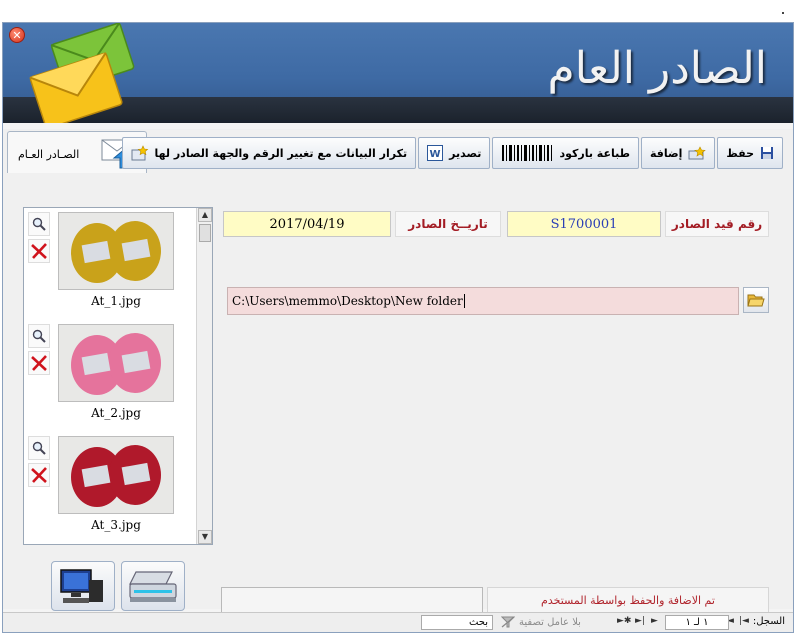 This screenshot has height=633, width=796. Describe the element at coordinates (205, 215) in the screenshot. I see `scroll-up-icon: ▲` at that location.